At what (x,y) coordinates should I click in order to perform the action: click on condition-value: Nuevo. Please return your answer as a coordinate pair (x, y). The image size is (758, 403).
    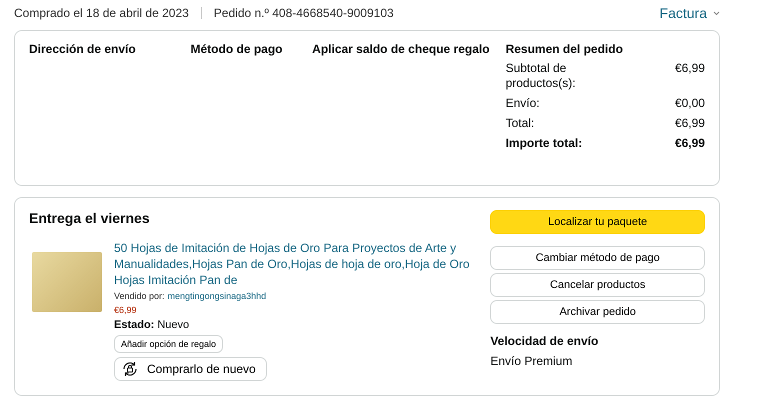
    Looking at the image, I should click on (173, 325).